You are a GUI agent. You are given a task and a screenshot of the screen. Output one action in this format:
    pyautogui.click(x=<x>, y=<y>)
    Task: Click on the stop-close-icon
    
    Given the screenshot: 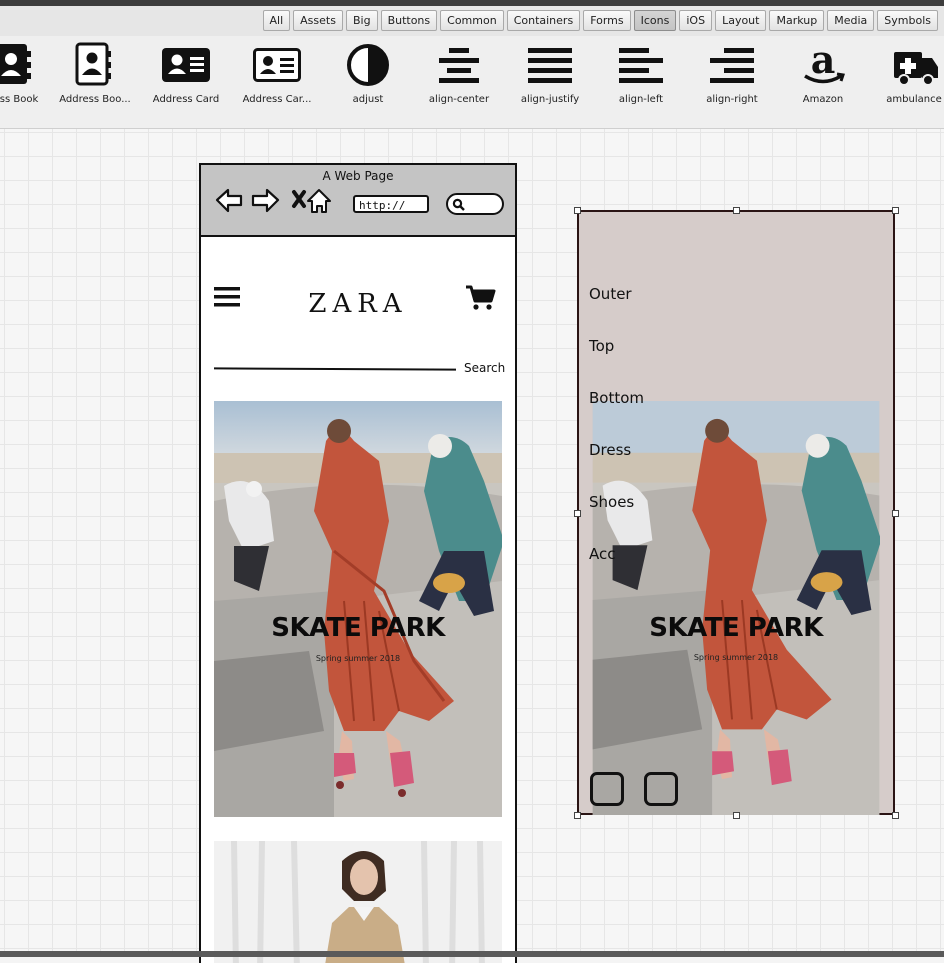 What is the action you would take?
    pyautogui.click(x=299, y=199)
    